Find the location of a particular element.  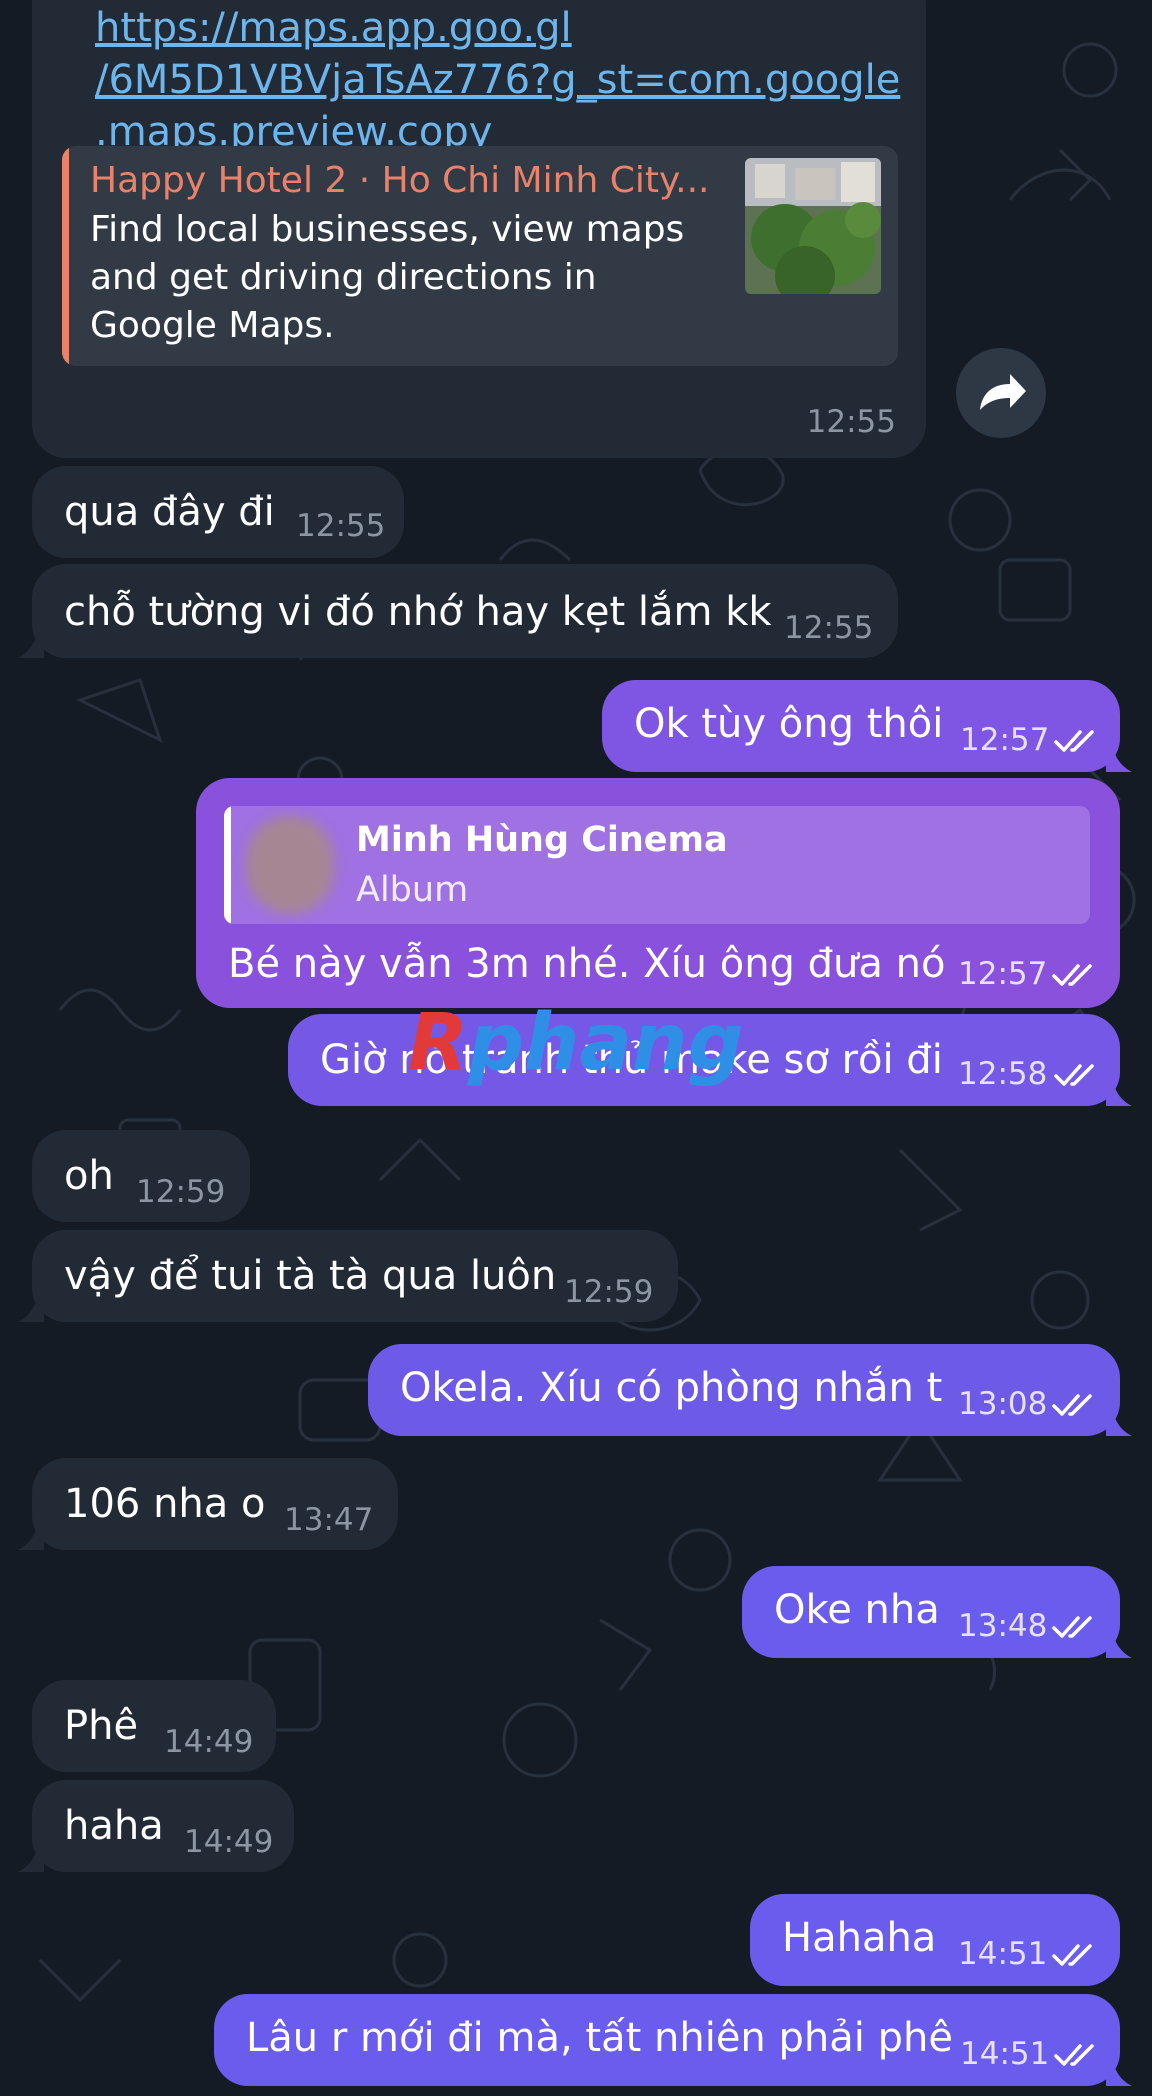

reply-quote: Minh Hùng Cinema Album is located at coordinates (657, 865).